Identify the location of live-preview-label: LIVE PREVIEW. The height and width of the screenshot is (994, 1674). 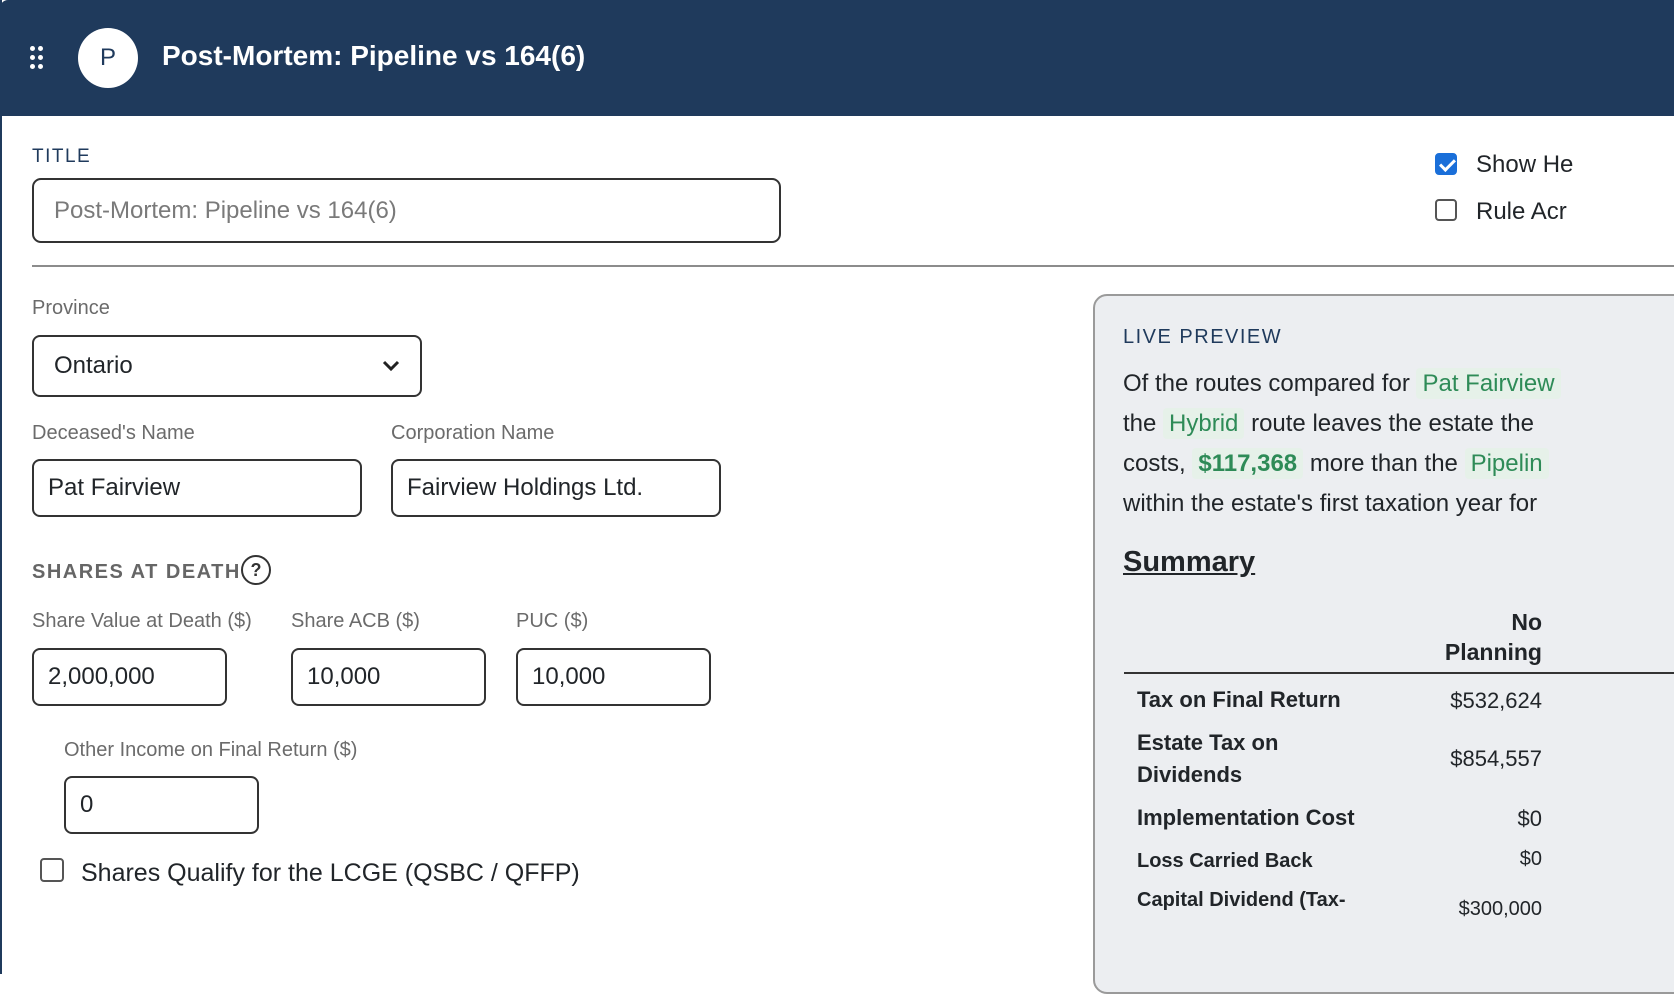
(1203, 337).